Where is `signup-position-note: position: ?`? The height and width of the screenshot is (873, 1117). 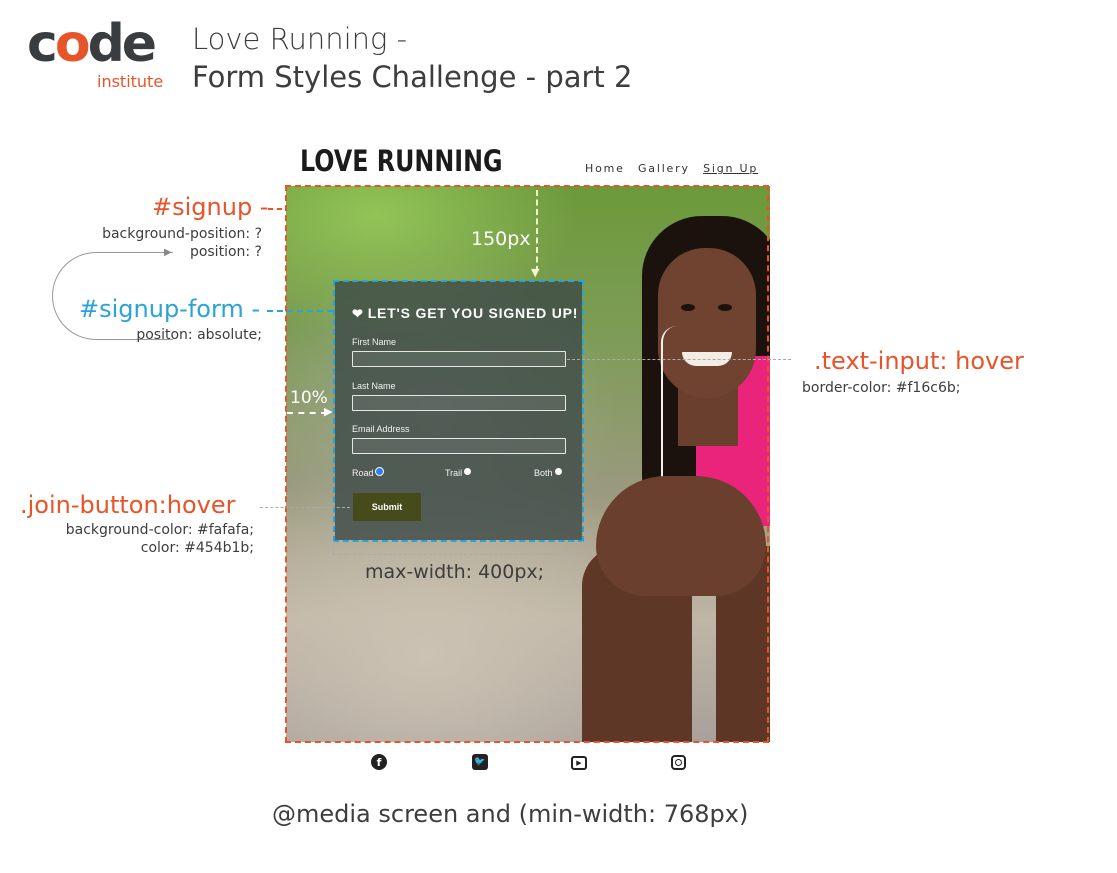 signup-position-note: position: ? is located at coordinates (225, 252).